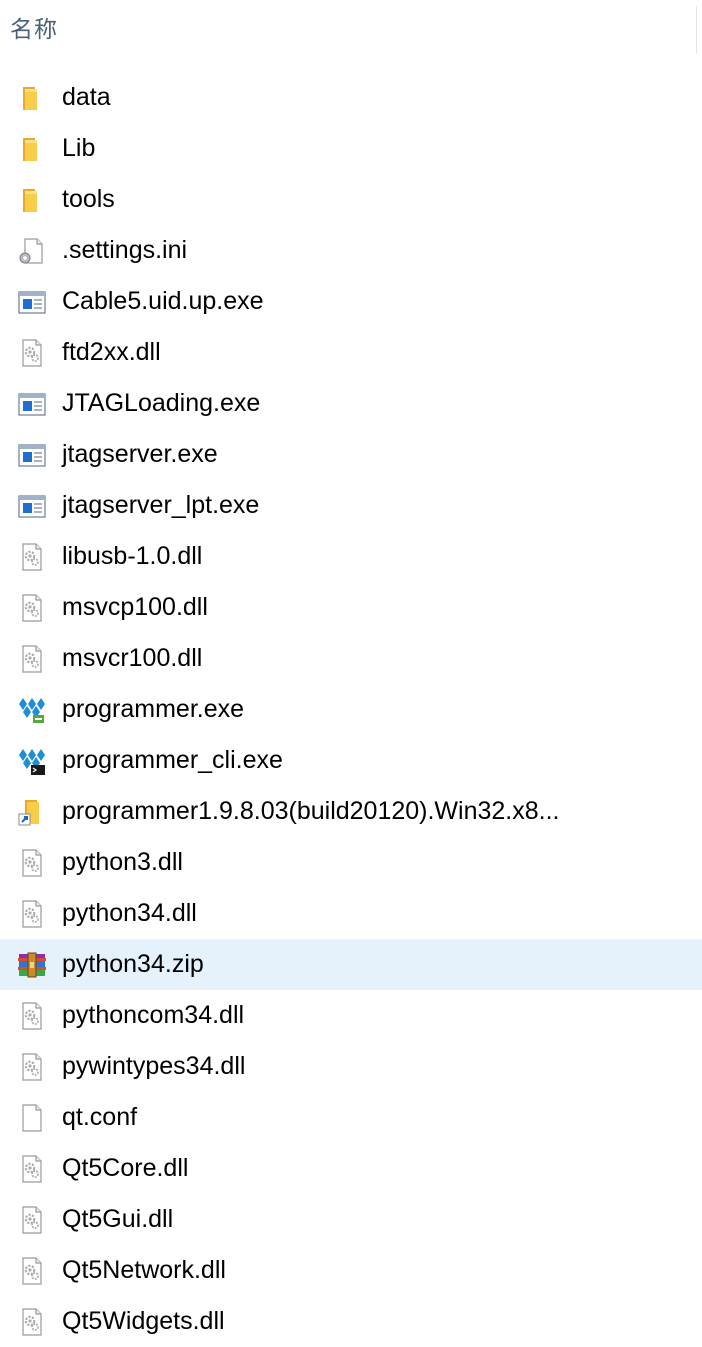  I want to click on file-row: JTAGLoading.exe, so click(351, 403).